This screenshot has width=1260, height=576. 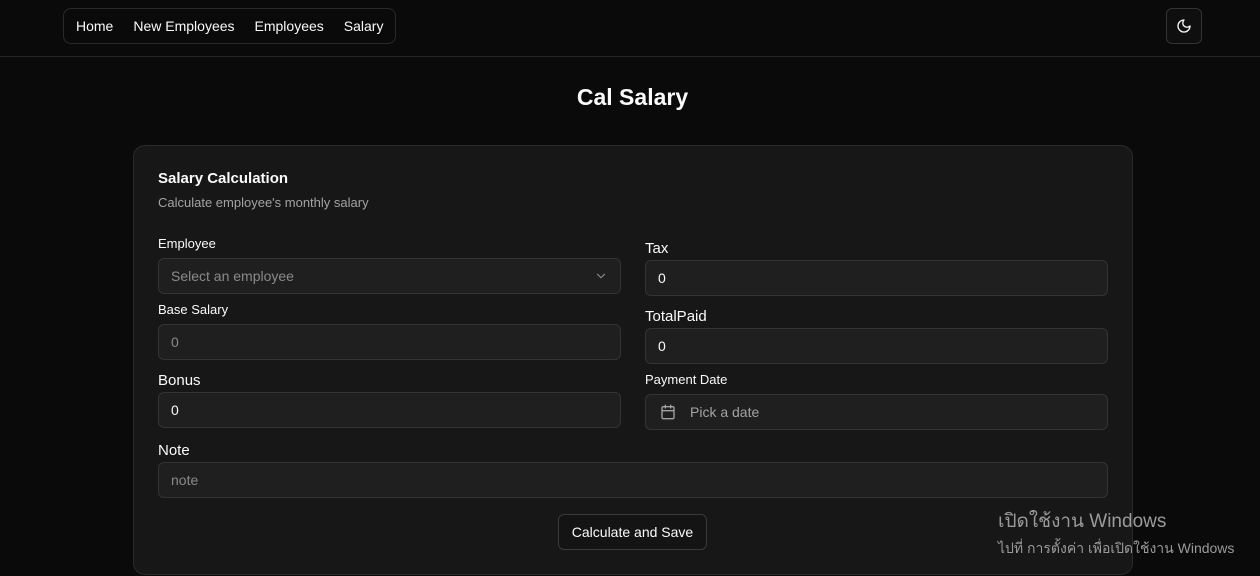 I want to click on note-input: note, so click(x=633, y=480).